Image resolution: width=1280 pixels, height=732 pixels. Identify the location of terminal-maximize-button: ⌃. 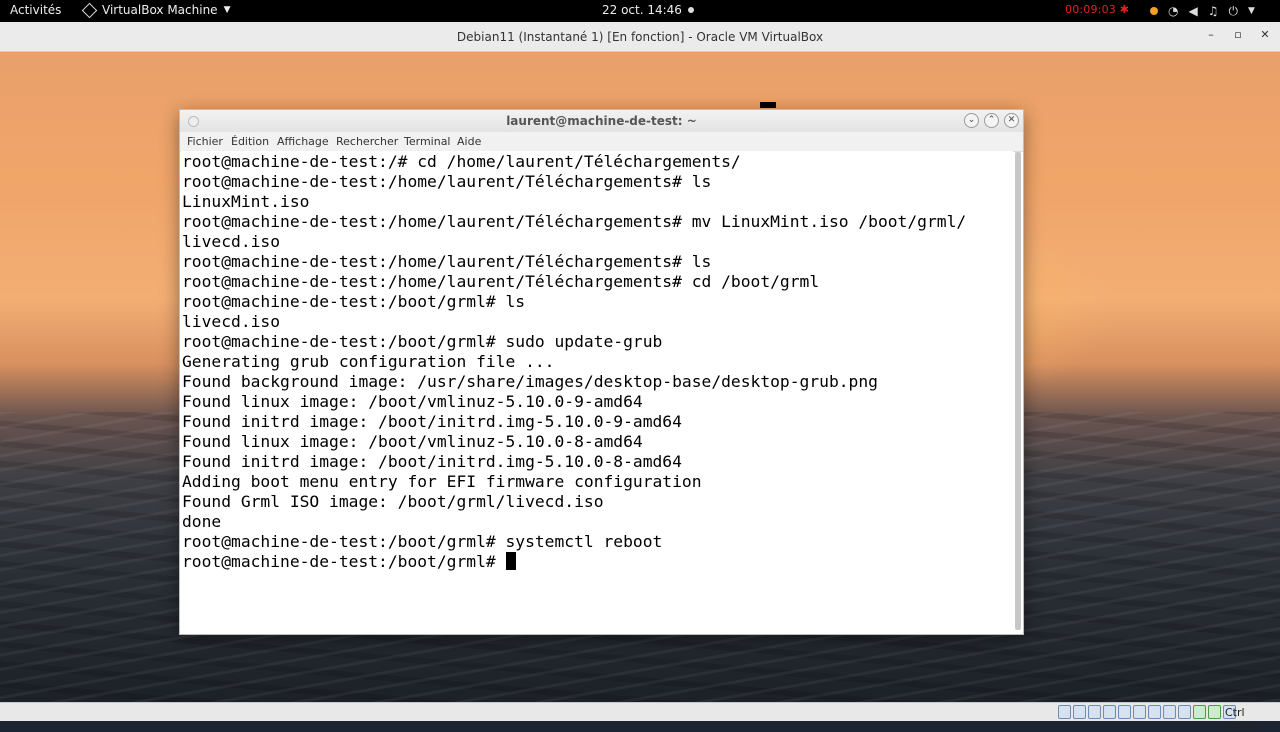
(991, 120).